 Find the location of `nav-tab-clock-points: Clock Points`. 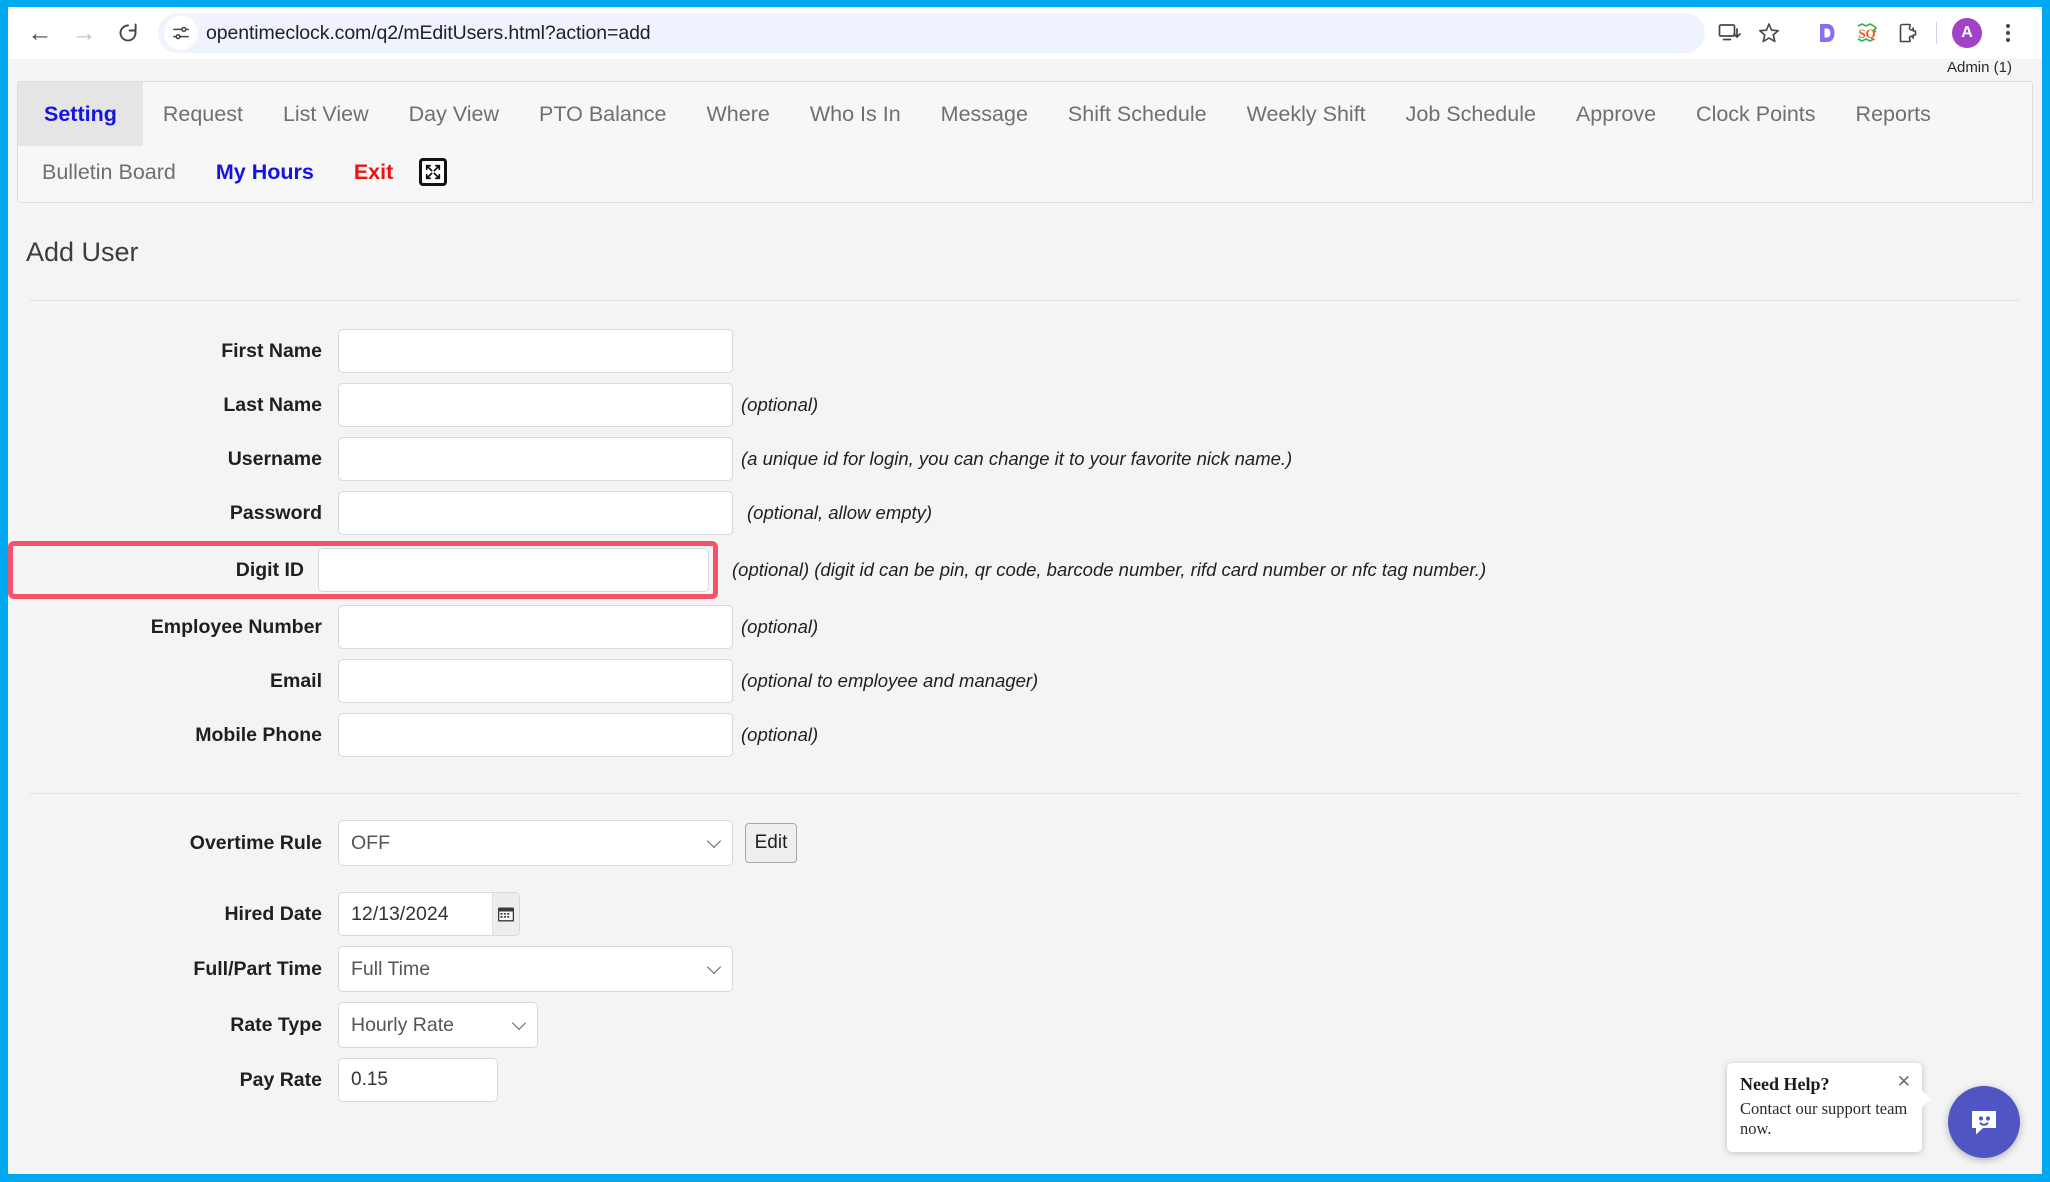

nav-tab-clock-points: Clock Points is located at coordinates (1756, 114).